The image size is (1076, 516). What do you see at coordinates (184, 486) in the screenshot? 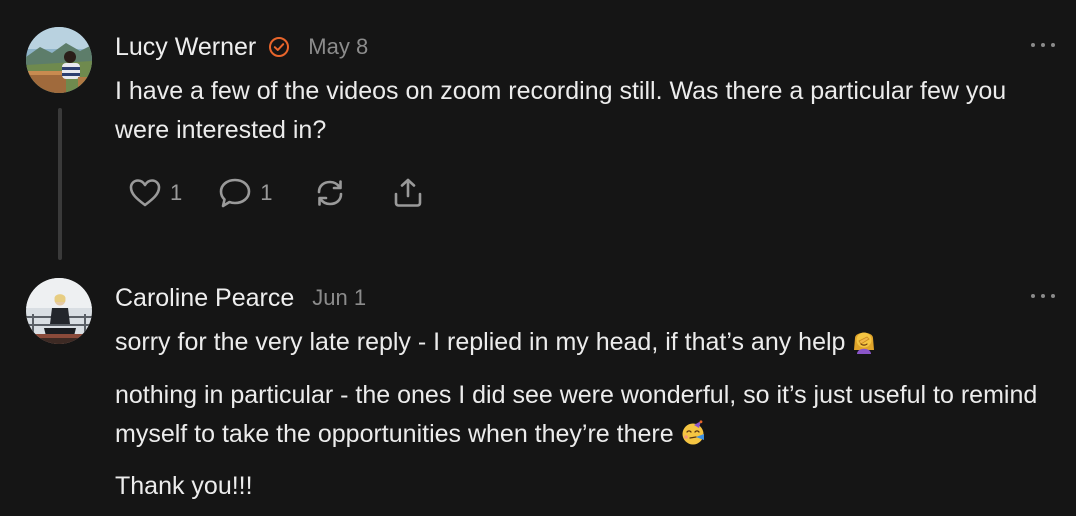
I see `comment-paragraph: Thank you!!!` at bounding box center [184, 486].